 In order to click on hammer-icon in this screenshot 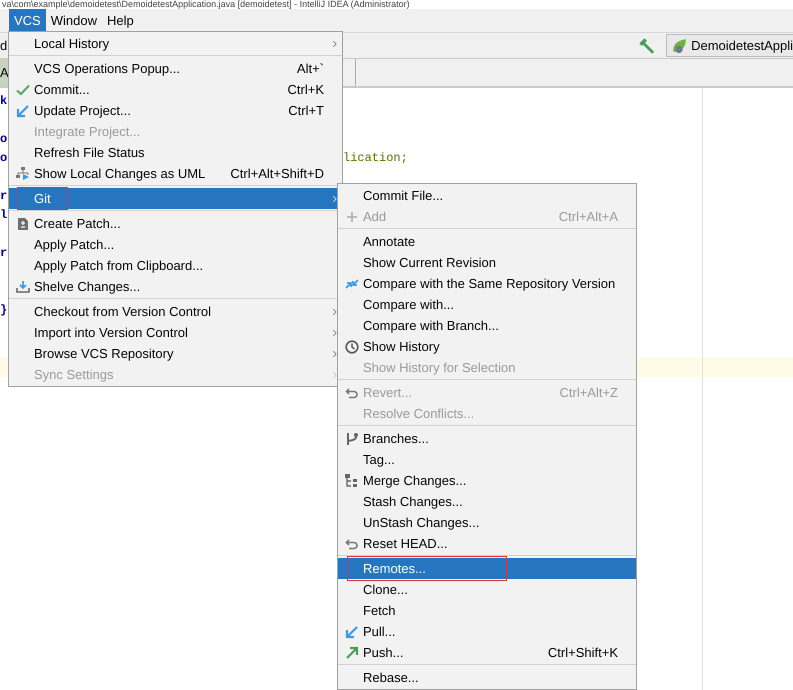, I will do `click(647, 45)`.